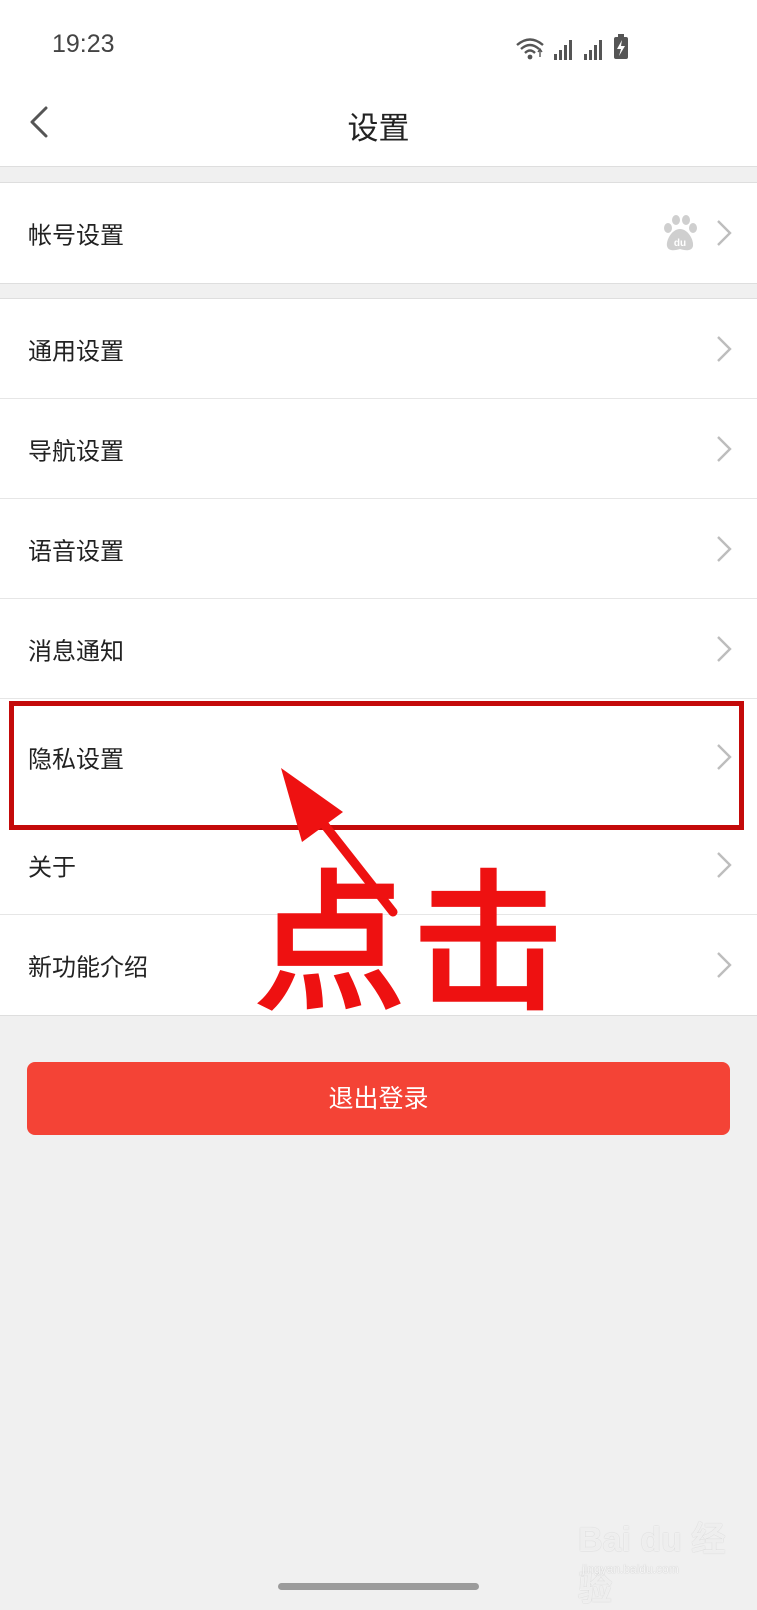 This screenshot has height=1610, width=757. I want to click on status-icons, so click(572, 47).